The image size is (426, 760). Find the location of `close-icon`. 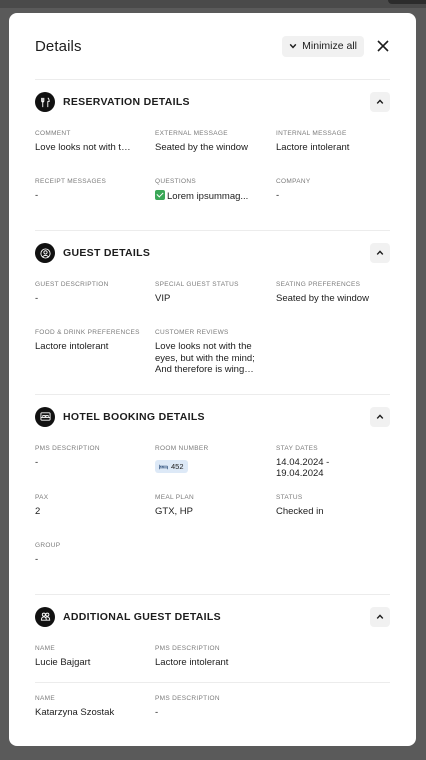

close-icon is located at coordinates (383, 46).